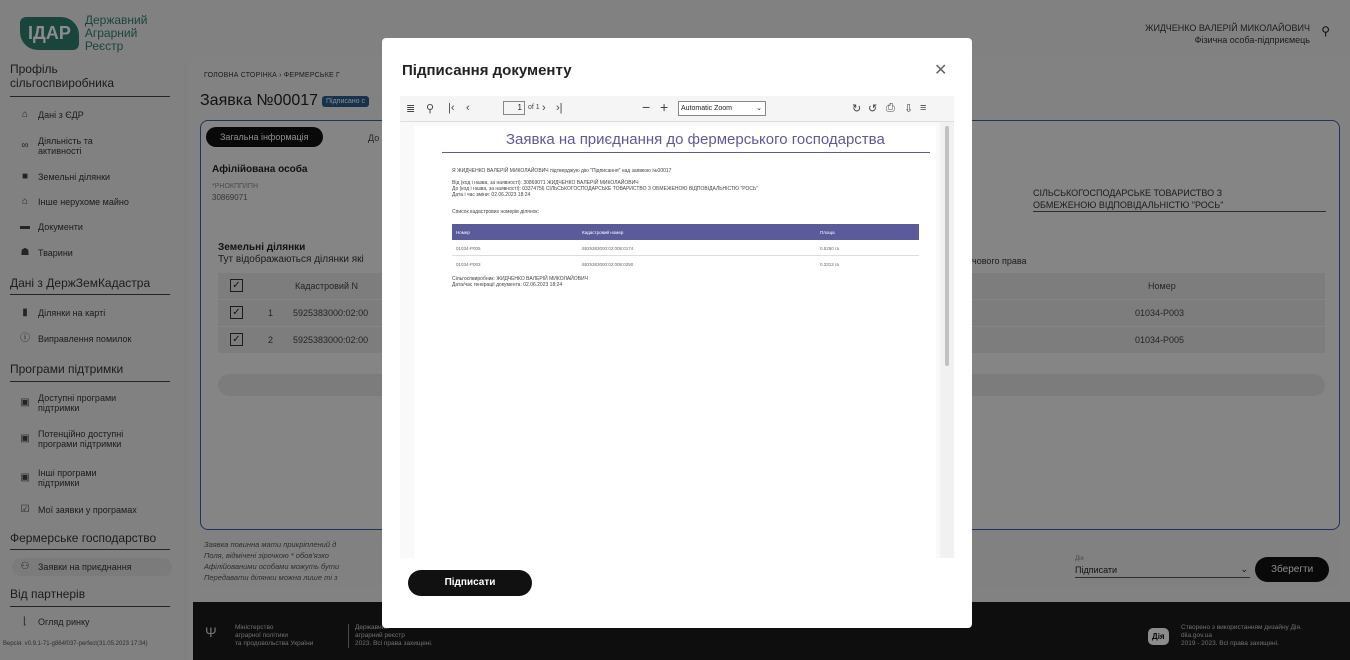 The image size is (1350, 660). I want to click on zoom-select: Automatic Zoom ⌄, so click(722, 108).